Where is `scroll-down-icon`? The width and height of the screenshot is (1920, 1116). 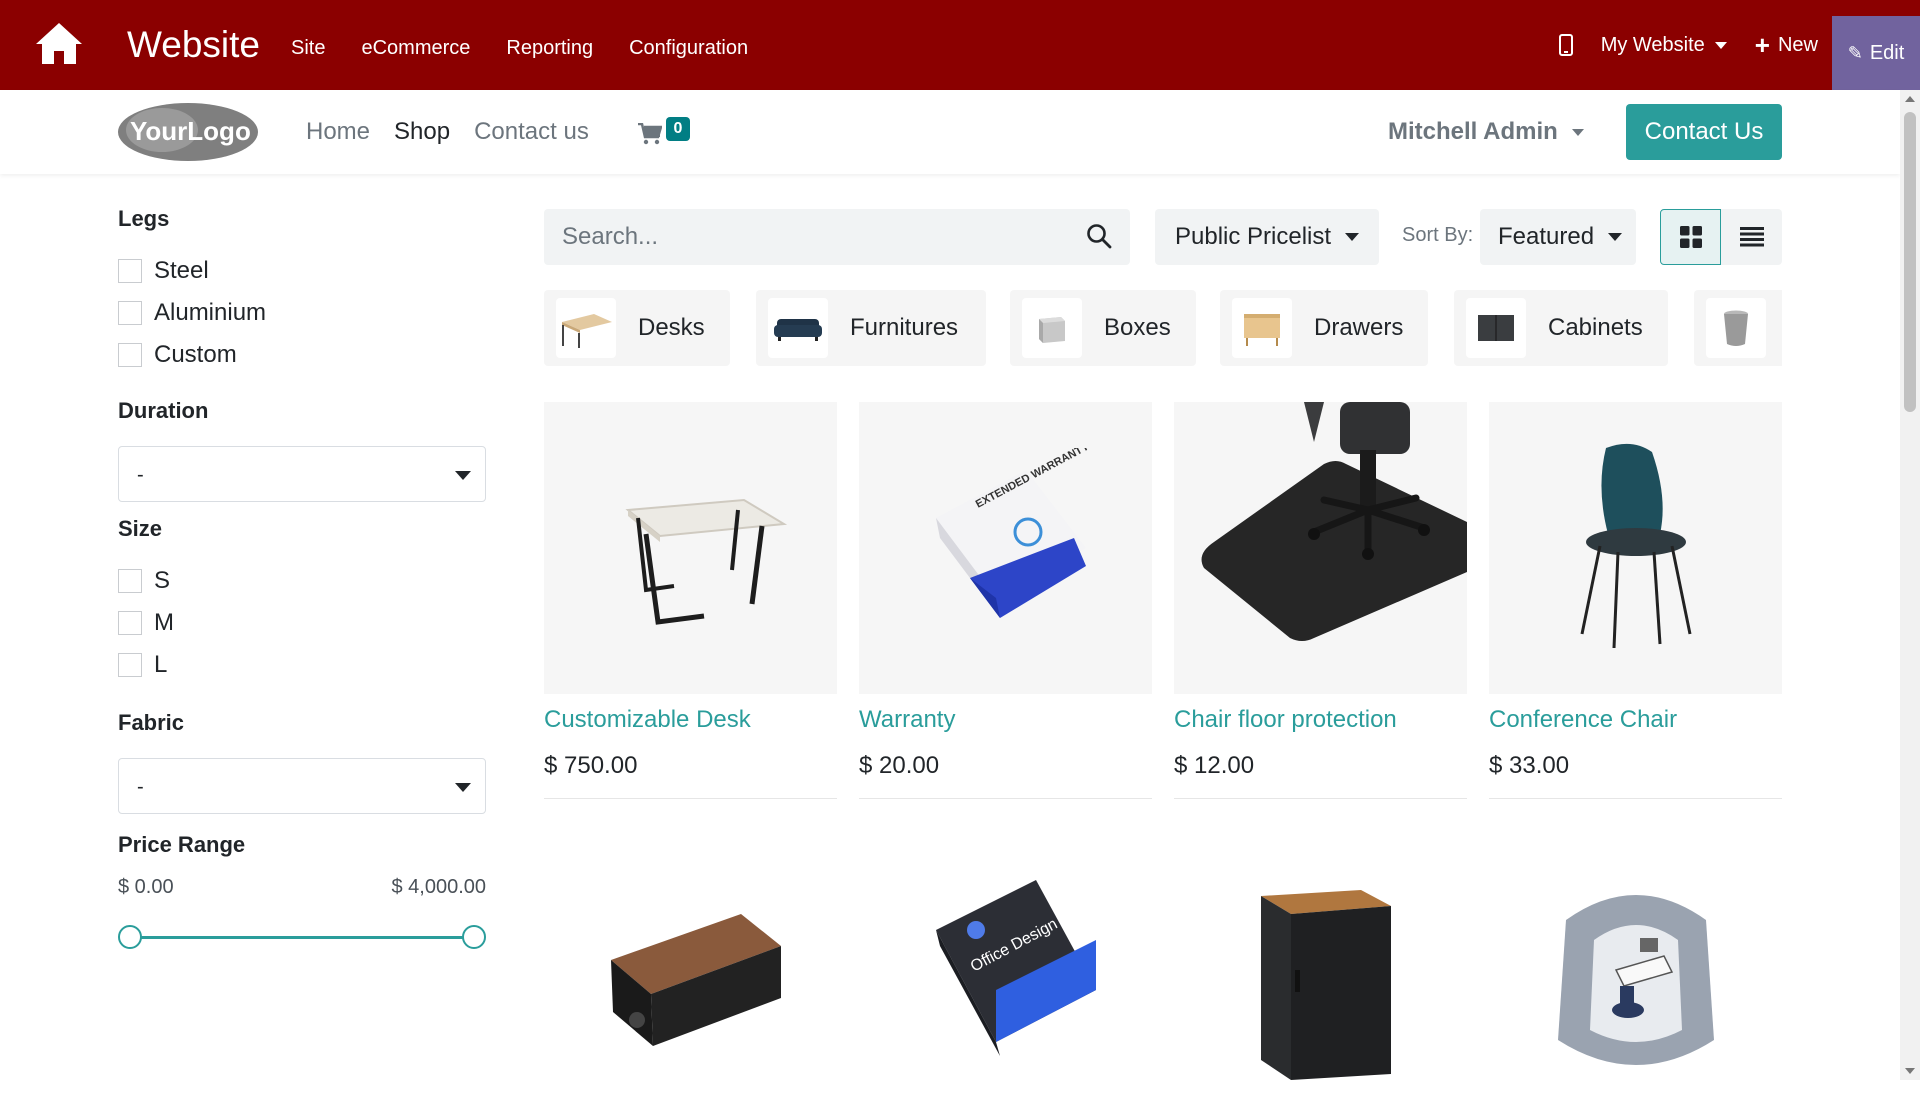
scroll-down-icon is located at coordinates (1910, 1071).